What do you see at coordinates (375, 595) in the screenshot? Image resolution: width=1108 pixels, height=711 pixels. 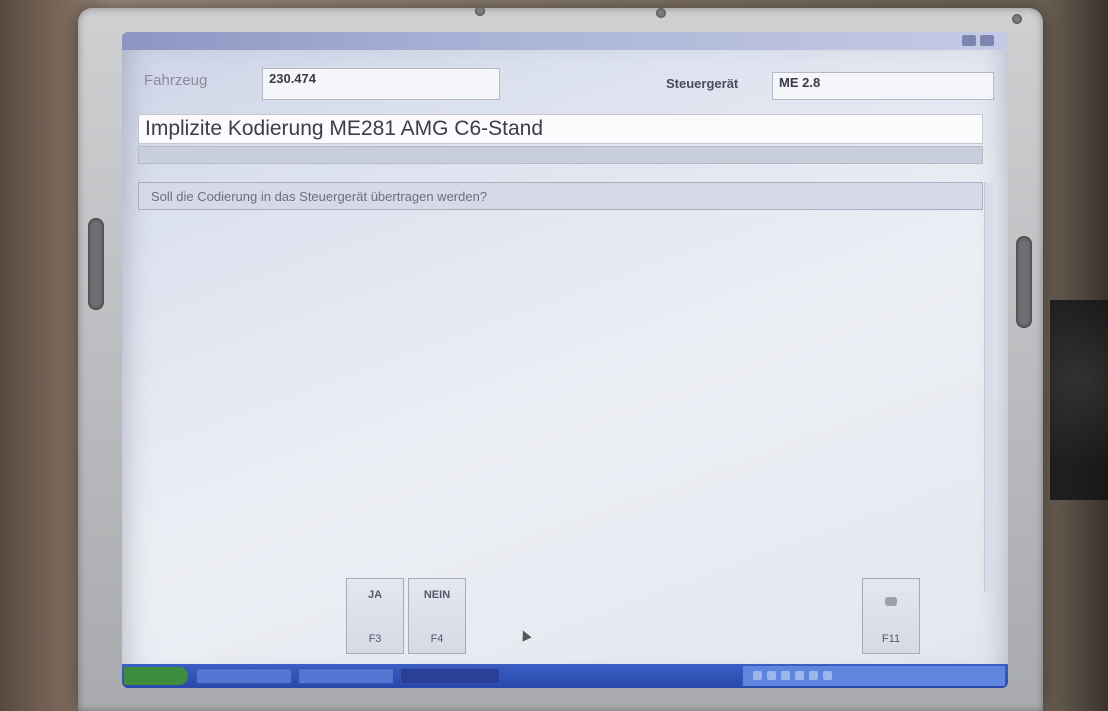 I see `ja-button-label: JA` at bounding box center [375, 595].